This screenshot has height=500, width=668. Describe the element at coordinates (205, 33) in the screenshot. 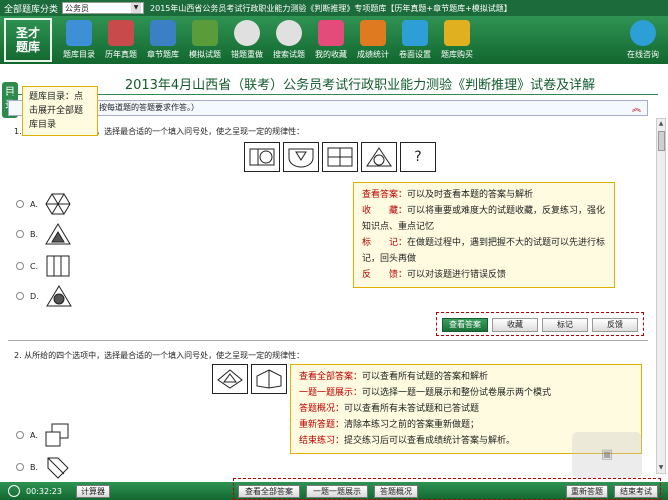

I see `pencil-icon` at that location.